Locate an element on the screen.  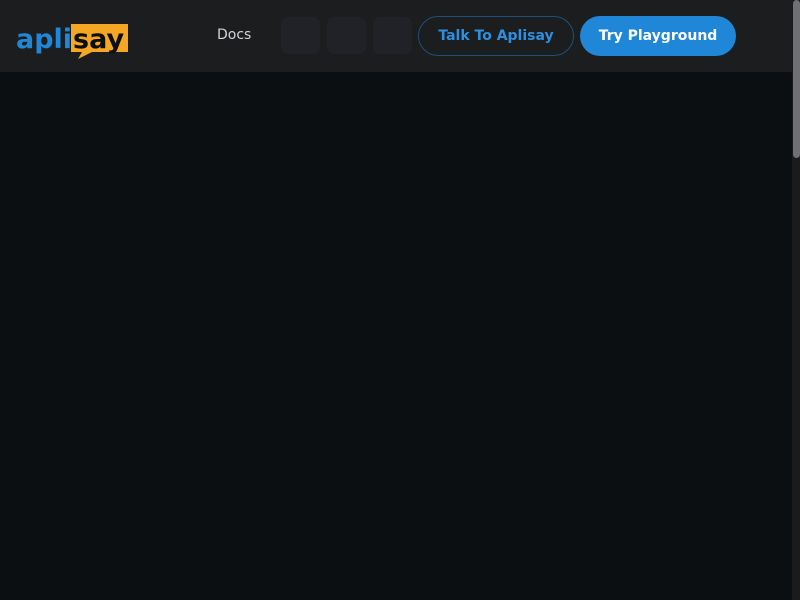
aplisay-logo: apli say is located at coordinates (73, 41).